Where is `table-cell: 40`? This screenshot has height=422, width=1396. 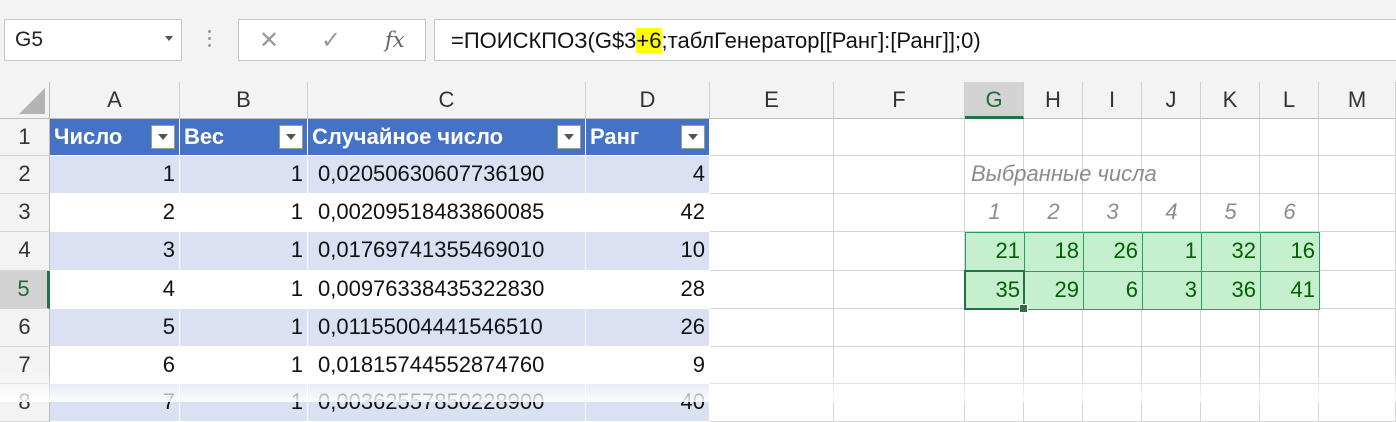
table-cell: 40 is located at coordinates (648, 403).